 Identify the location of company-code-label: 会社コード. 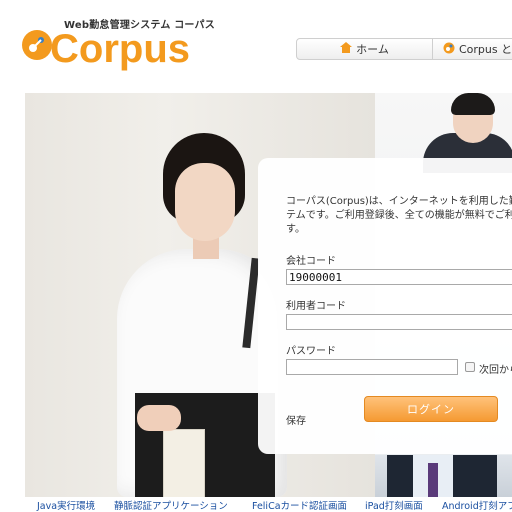
(311, 261).